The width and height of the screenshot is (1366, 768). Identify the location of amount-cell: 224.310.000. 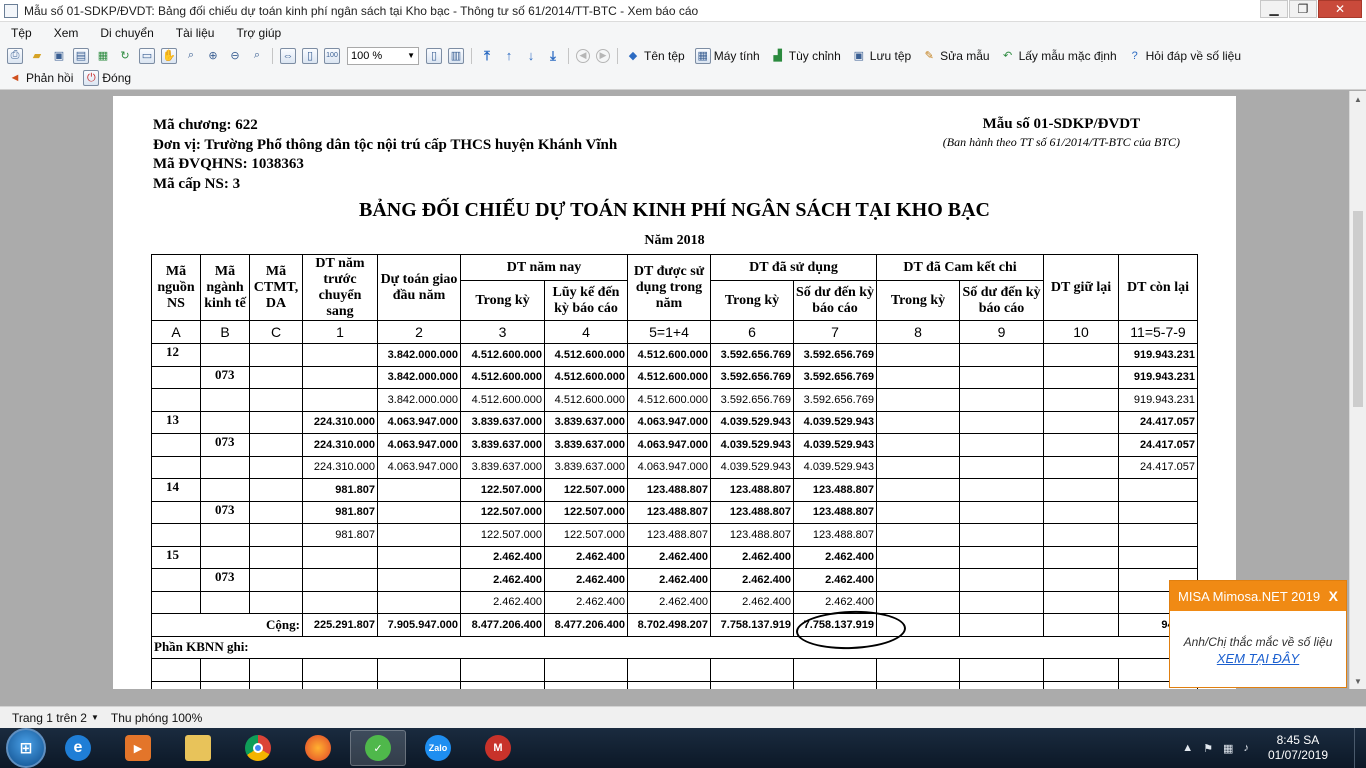
(340, 445).